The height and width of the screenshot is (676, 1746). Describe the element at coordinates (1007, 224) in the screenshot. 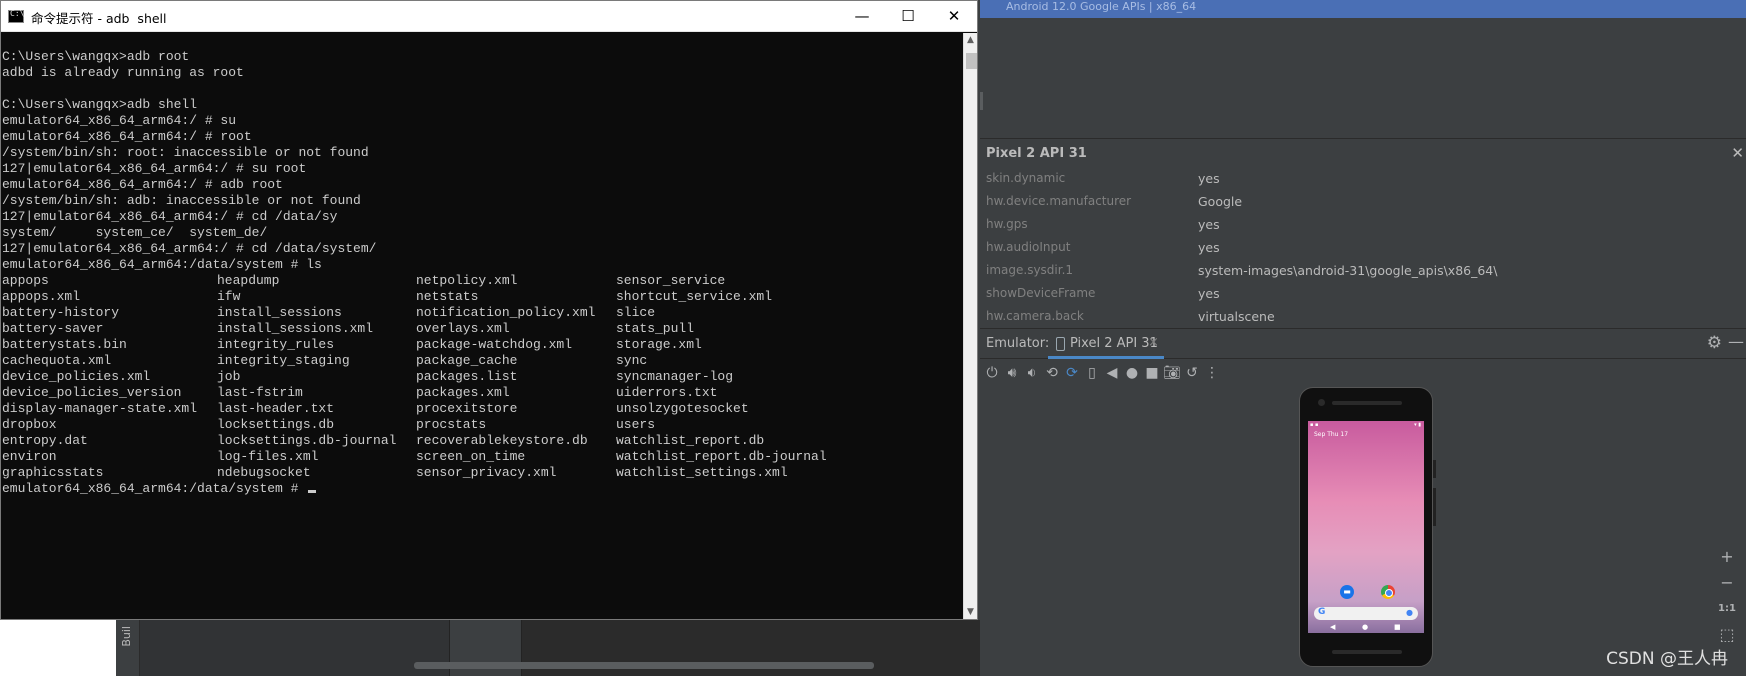

I see `property-key: hw.gps` at that location.